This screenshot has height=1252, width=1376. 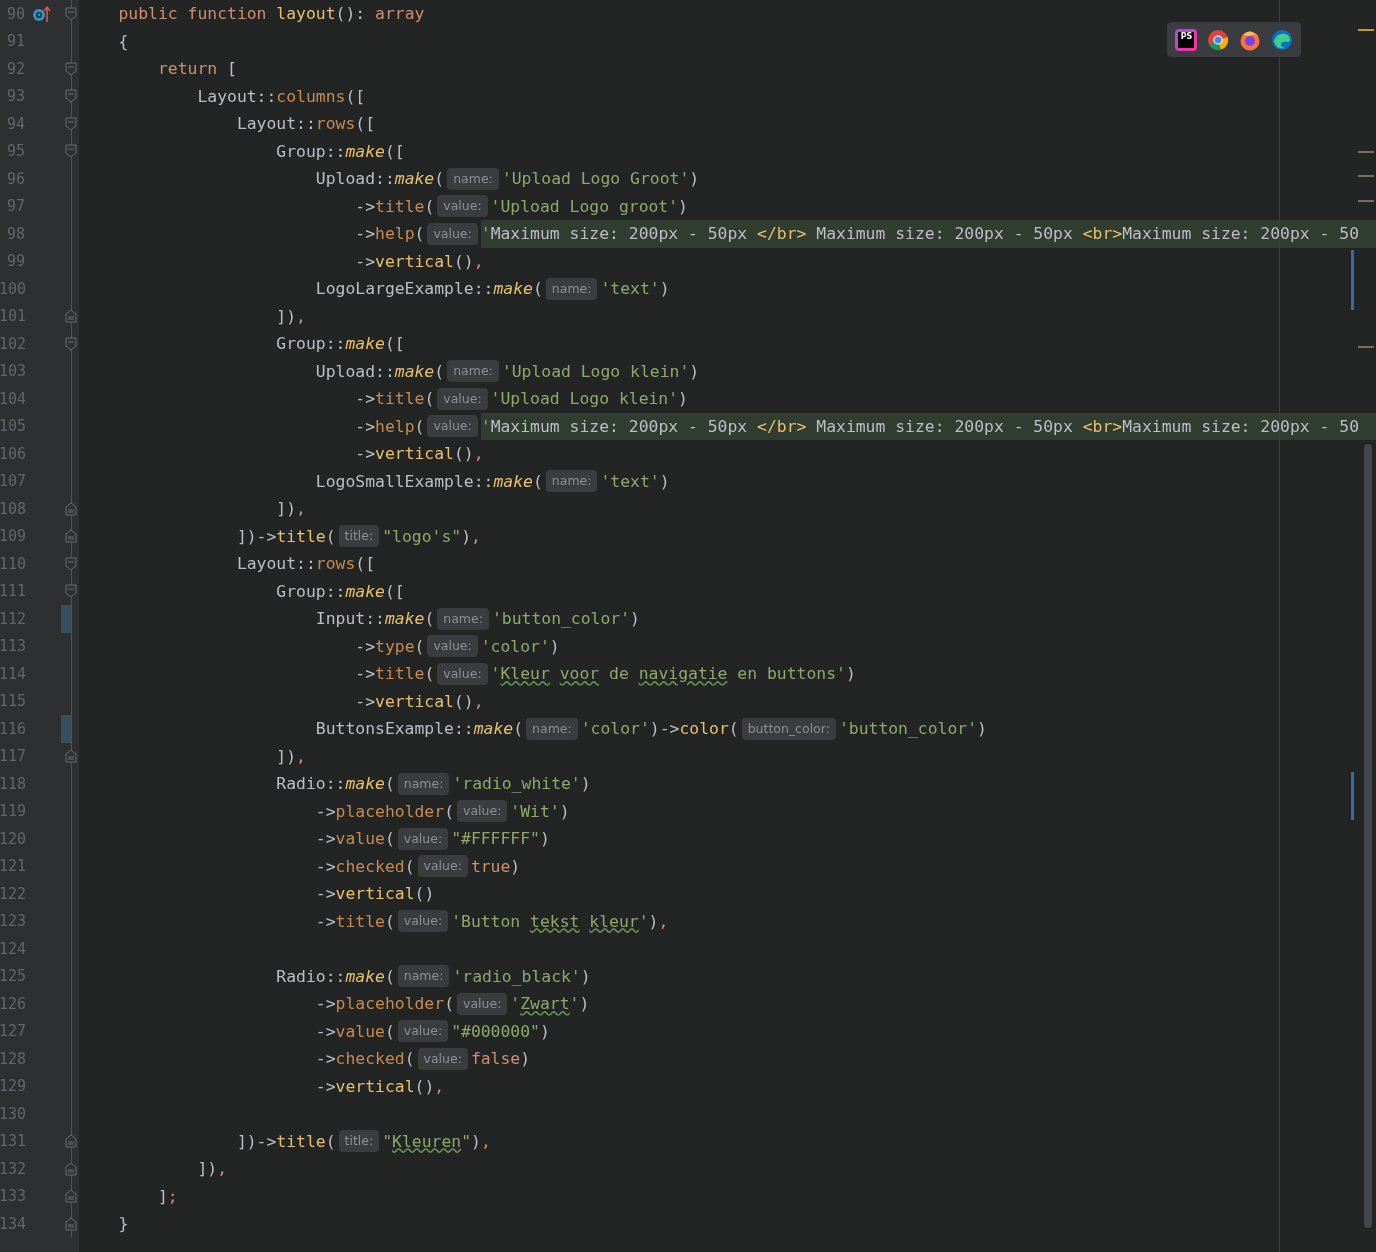 What do you see at coordinates (12, 1004) in the screenshot?
I see `line-number: 126` at bounding box center [12, 1004].